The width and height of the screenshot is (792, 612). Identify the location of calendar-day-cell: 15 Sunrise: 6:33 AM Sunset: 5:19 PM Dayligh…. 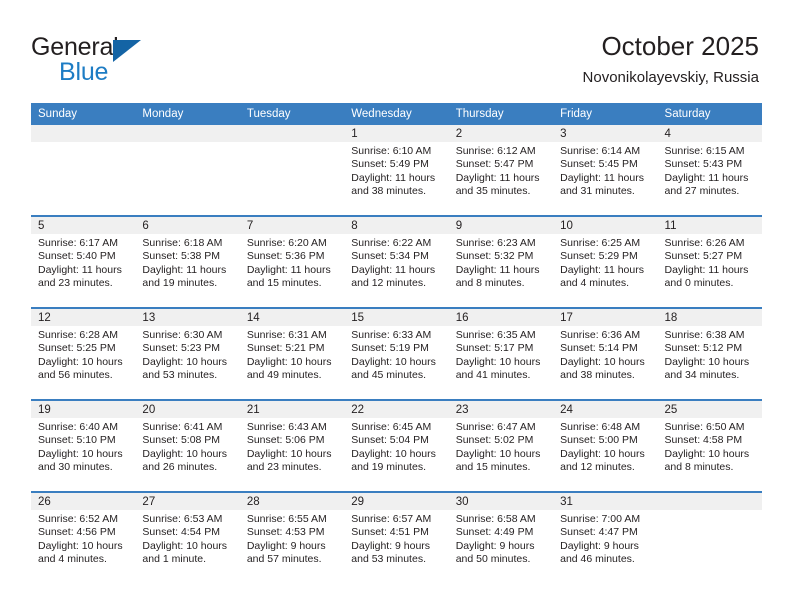
(396, 353).